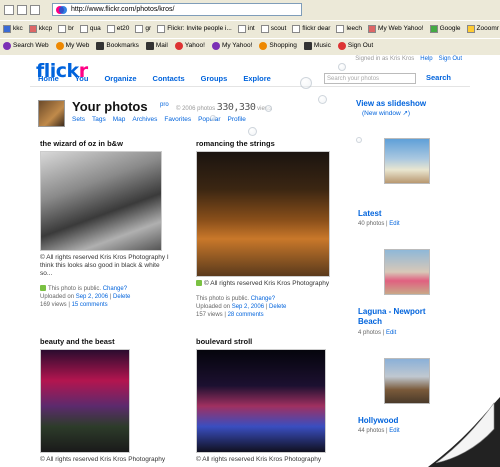 Image resolution: width=500 pixels, height=467 pixels. What do you see at coordinates (90, 28) in the screenshot?
I see `bookmark-item: qua` at bounding box center [90, 28].